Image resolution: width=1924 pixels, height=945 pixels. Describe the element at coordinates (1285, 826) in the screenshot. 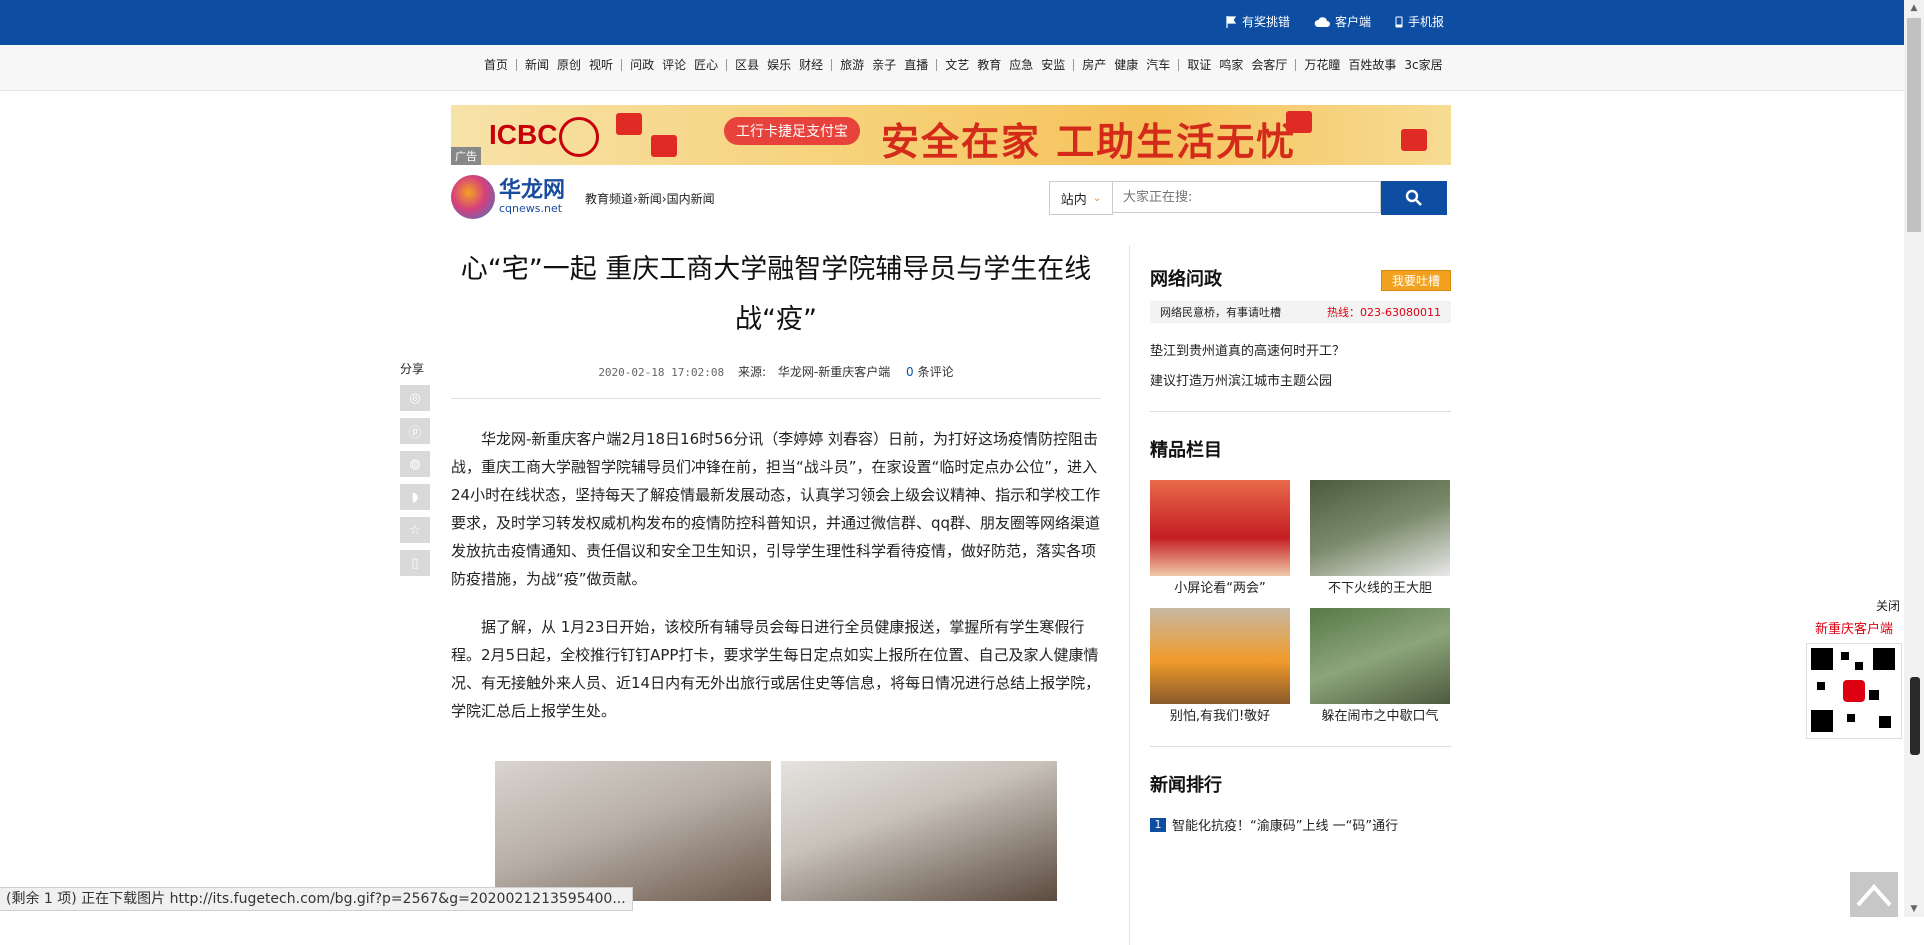

I see `ranking-text: 智能化抗疫！“渝康码”上线 一“码”通行` at that location.